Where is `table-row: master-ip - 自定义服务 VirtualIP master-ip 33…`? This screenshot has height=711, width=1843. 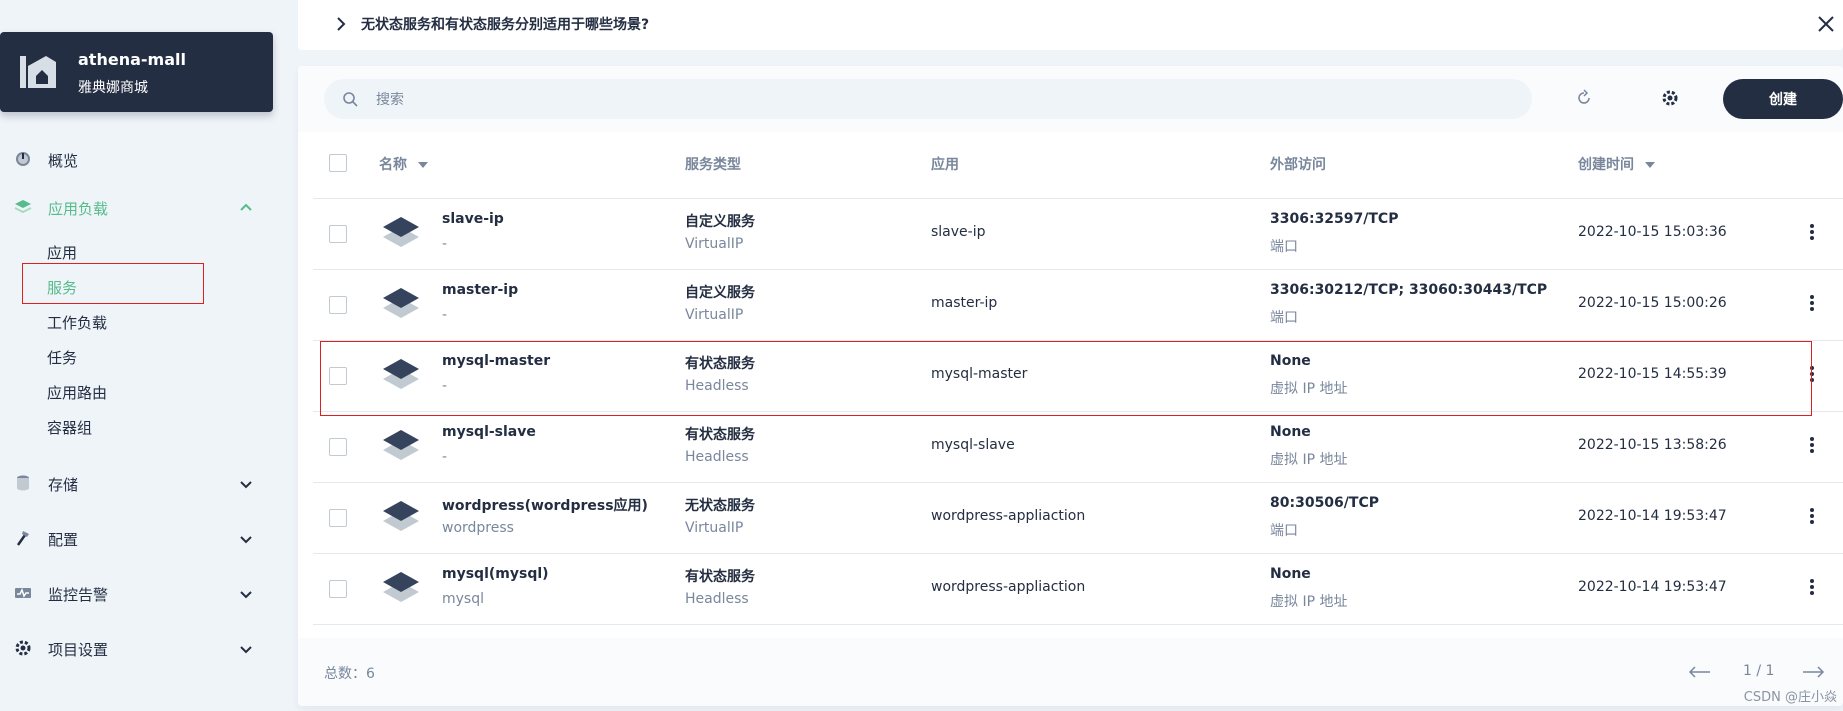
table-row: master-ip - 自定义服务 VirtualIP master-ip 33… is located at coordinates (1078, 305).